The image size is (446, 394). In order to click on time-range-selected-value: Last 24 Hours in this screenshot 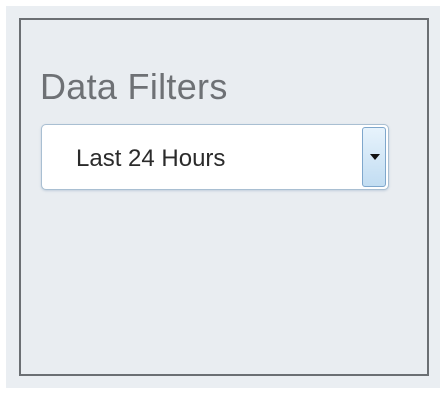, I will do `click(151, 158)`.